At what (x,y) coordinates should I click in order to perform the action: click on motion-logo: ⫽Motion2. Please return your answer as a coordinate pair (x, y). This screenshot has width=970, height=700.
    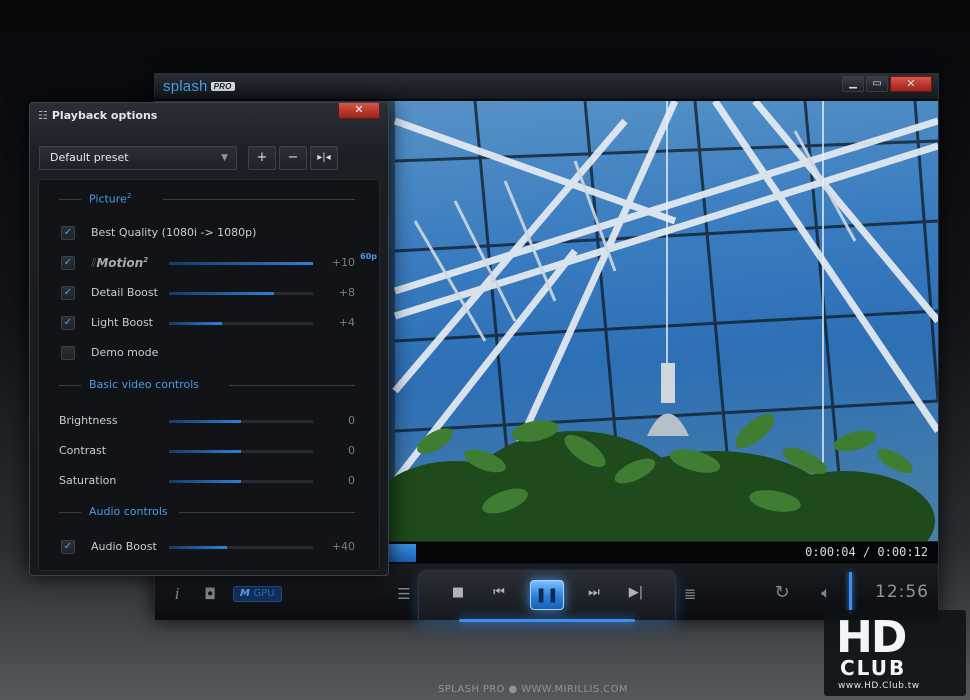
    Looking at the image, I should click on (120, 263).